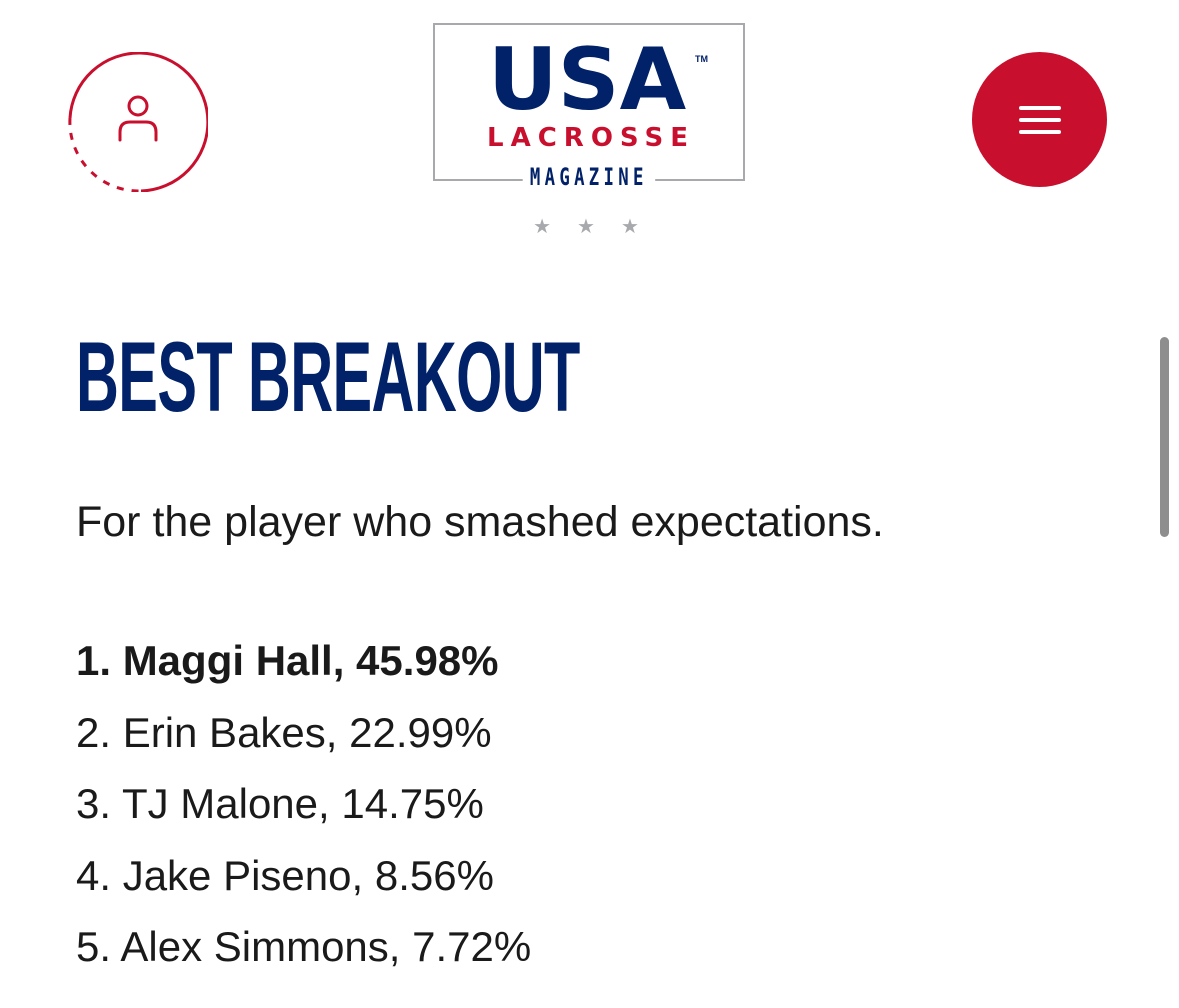 The image size is (1179, 1008). I want to click on account-button, so click(138, 122).